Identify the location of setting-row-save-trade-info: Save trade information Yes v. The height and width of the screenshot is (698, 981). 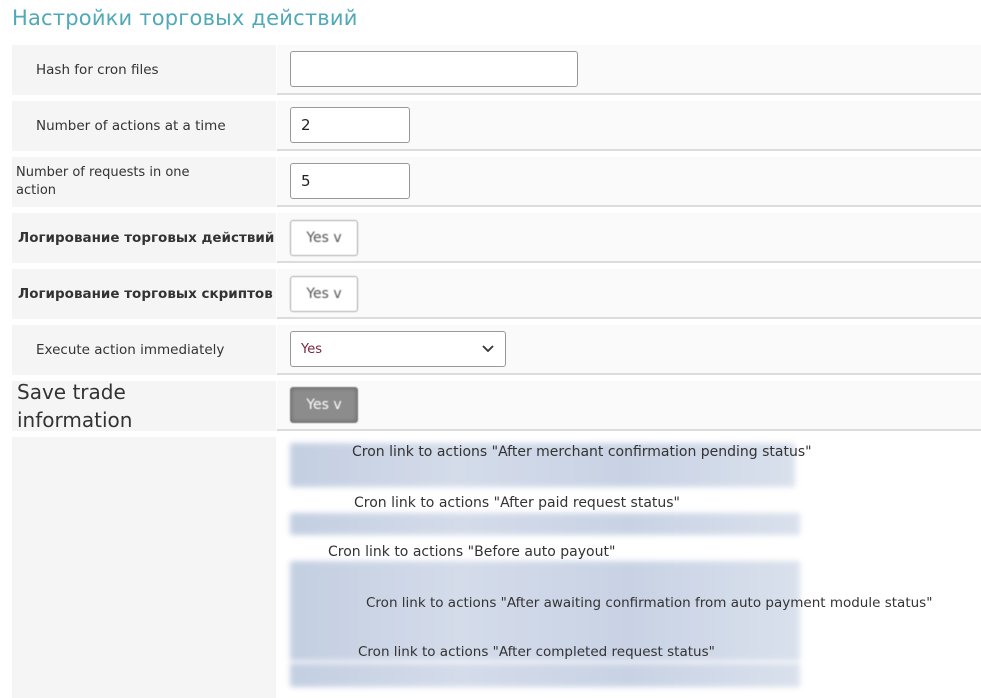
(496, 406).